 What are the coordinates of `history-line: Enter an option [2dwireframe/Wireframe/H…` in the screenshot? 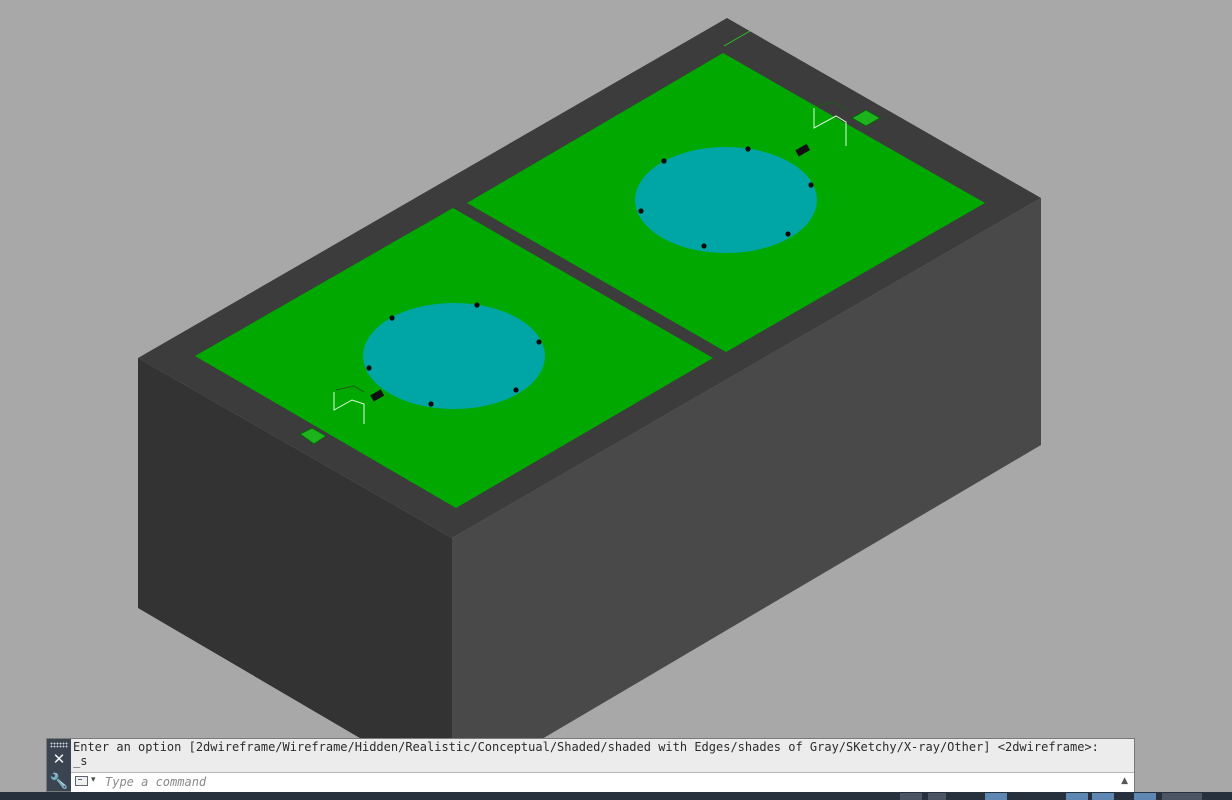 It's located at (586, 747).